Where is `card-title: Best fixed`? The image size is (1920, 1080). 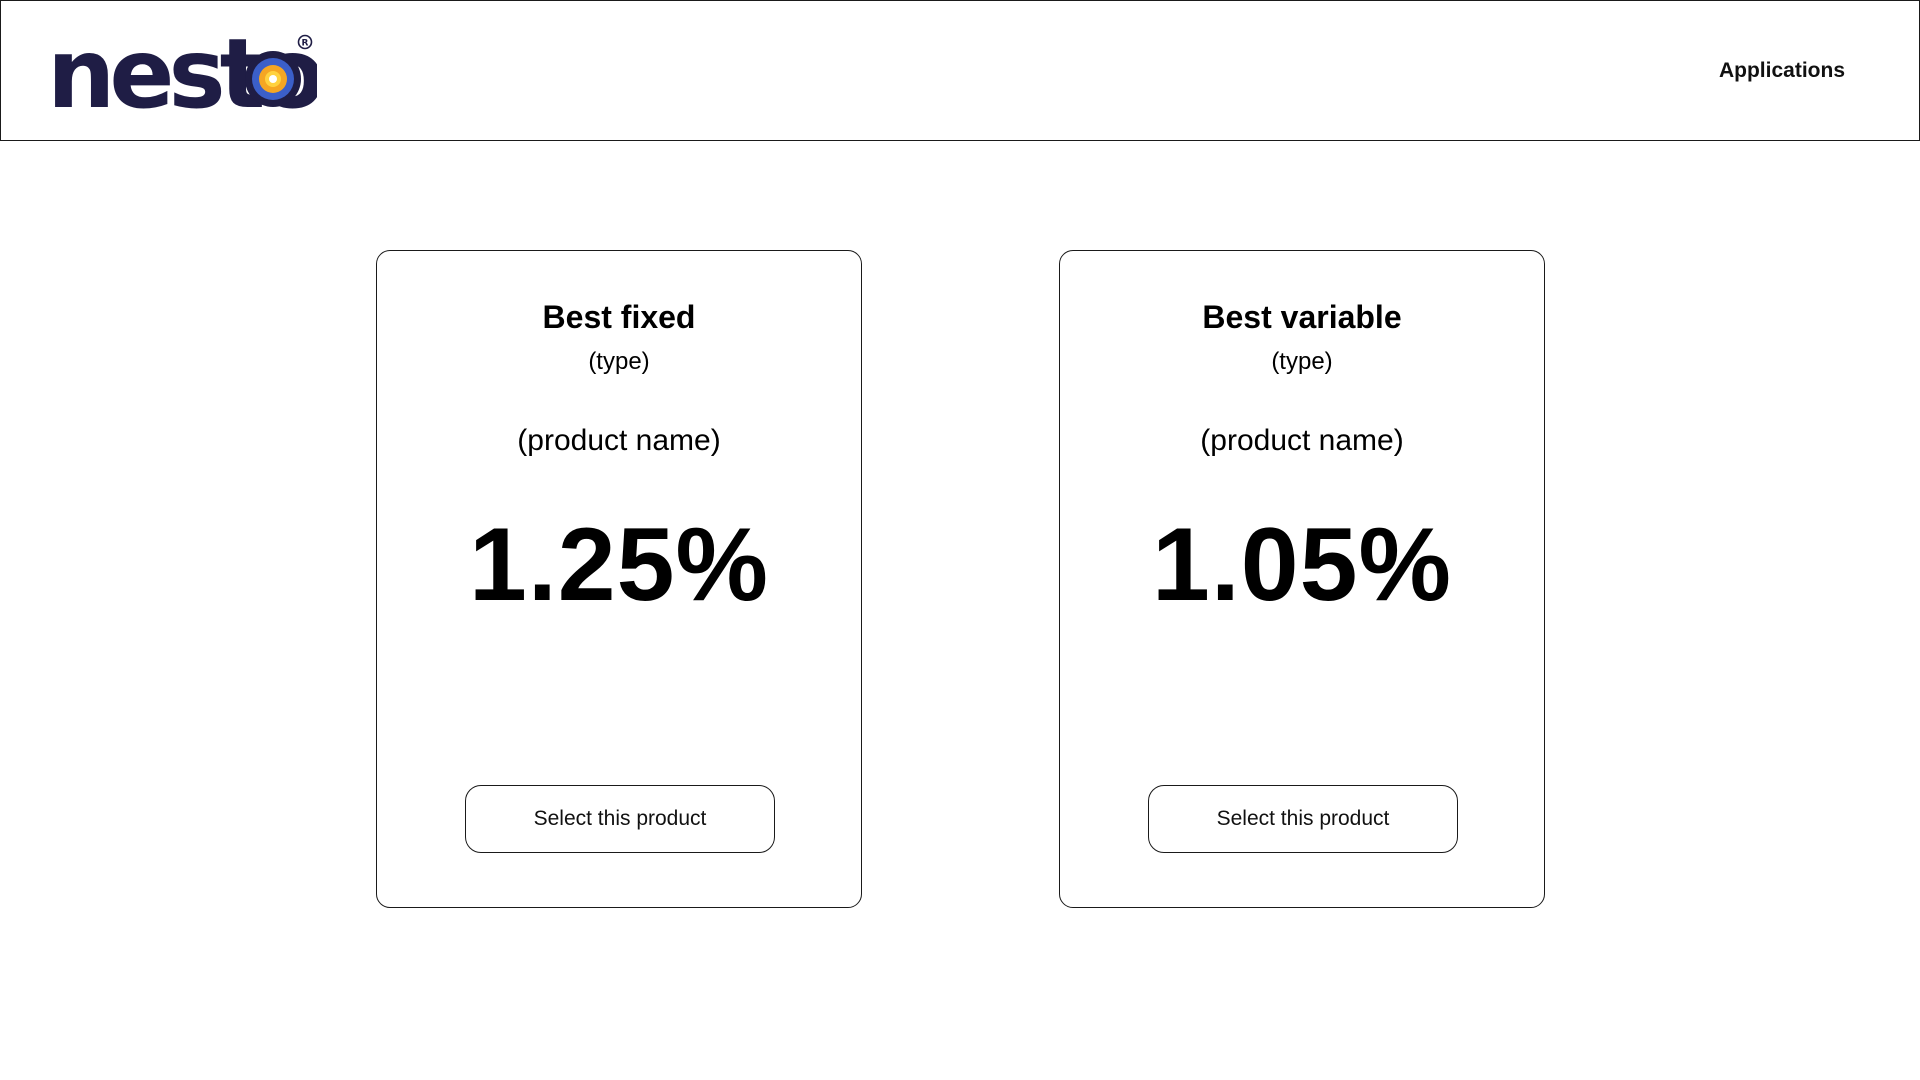
card-title: Best fixed is located at coordinates (619, 317).